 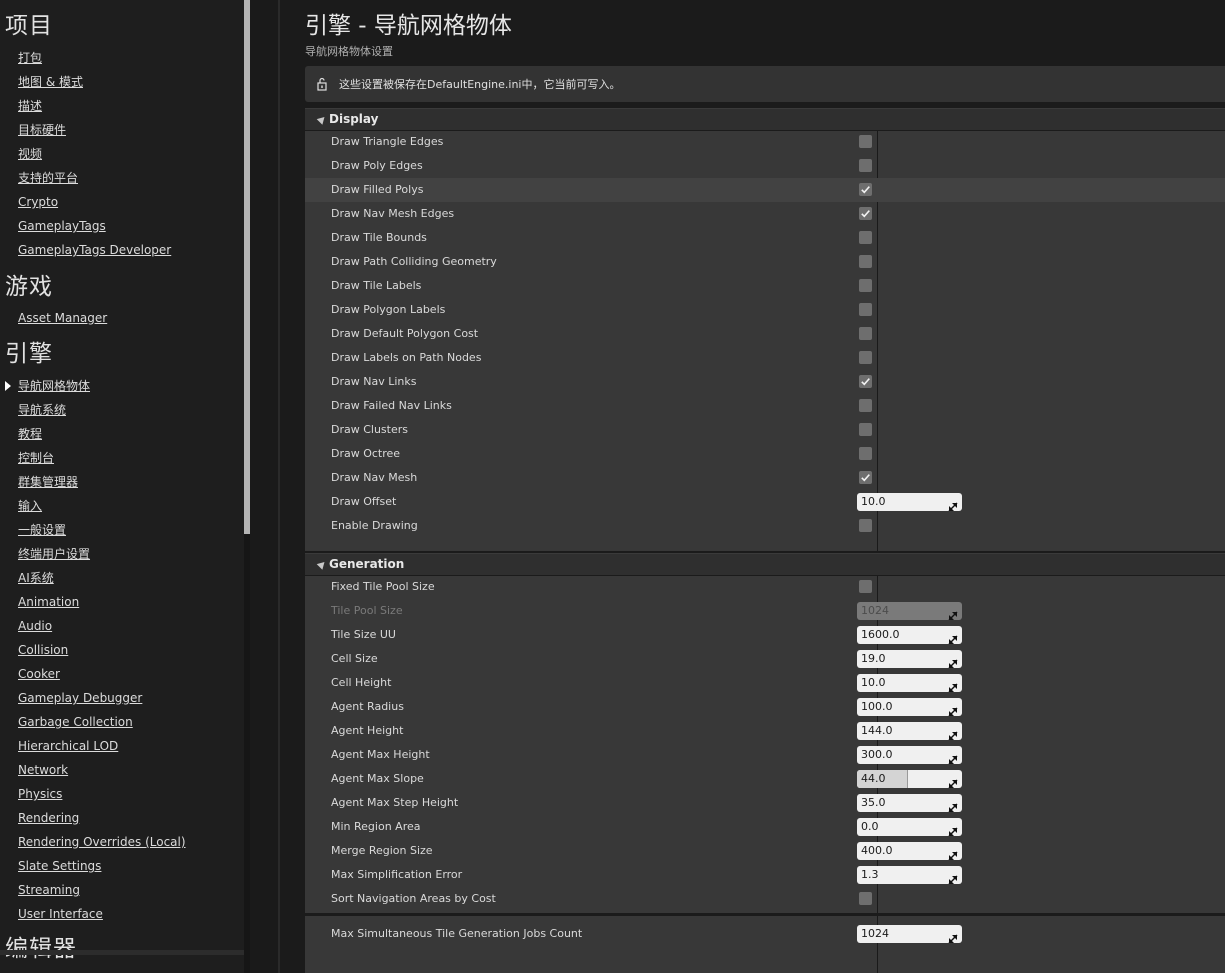 I want to click on draw-path-colliding-geometry-checkbox, so click(x=865, y=261).